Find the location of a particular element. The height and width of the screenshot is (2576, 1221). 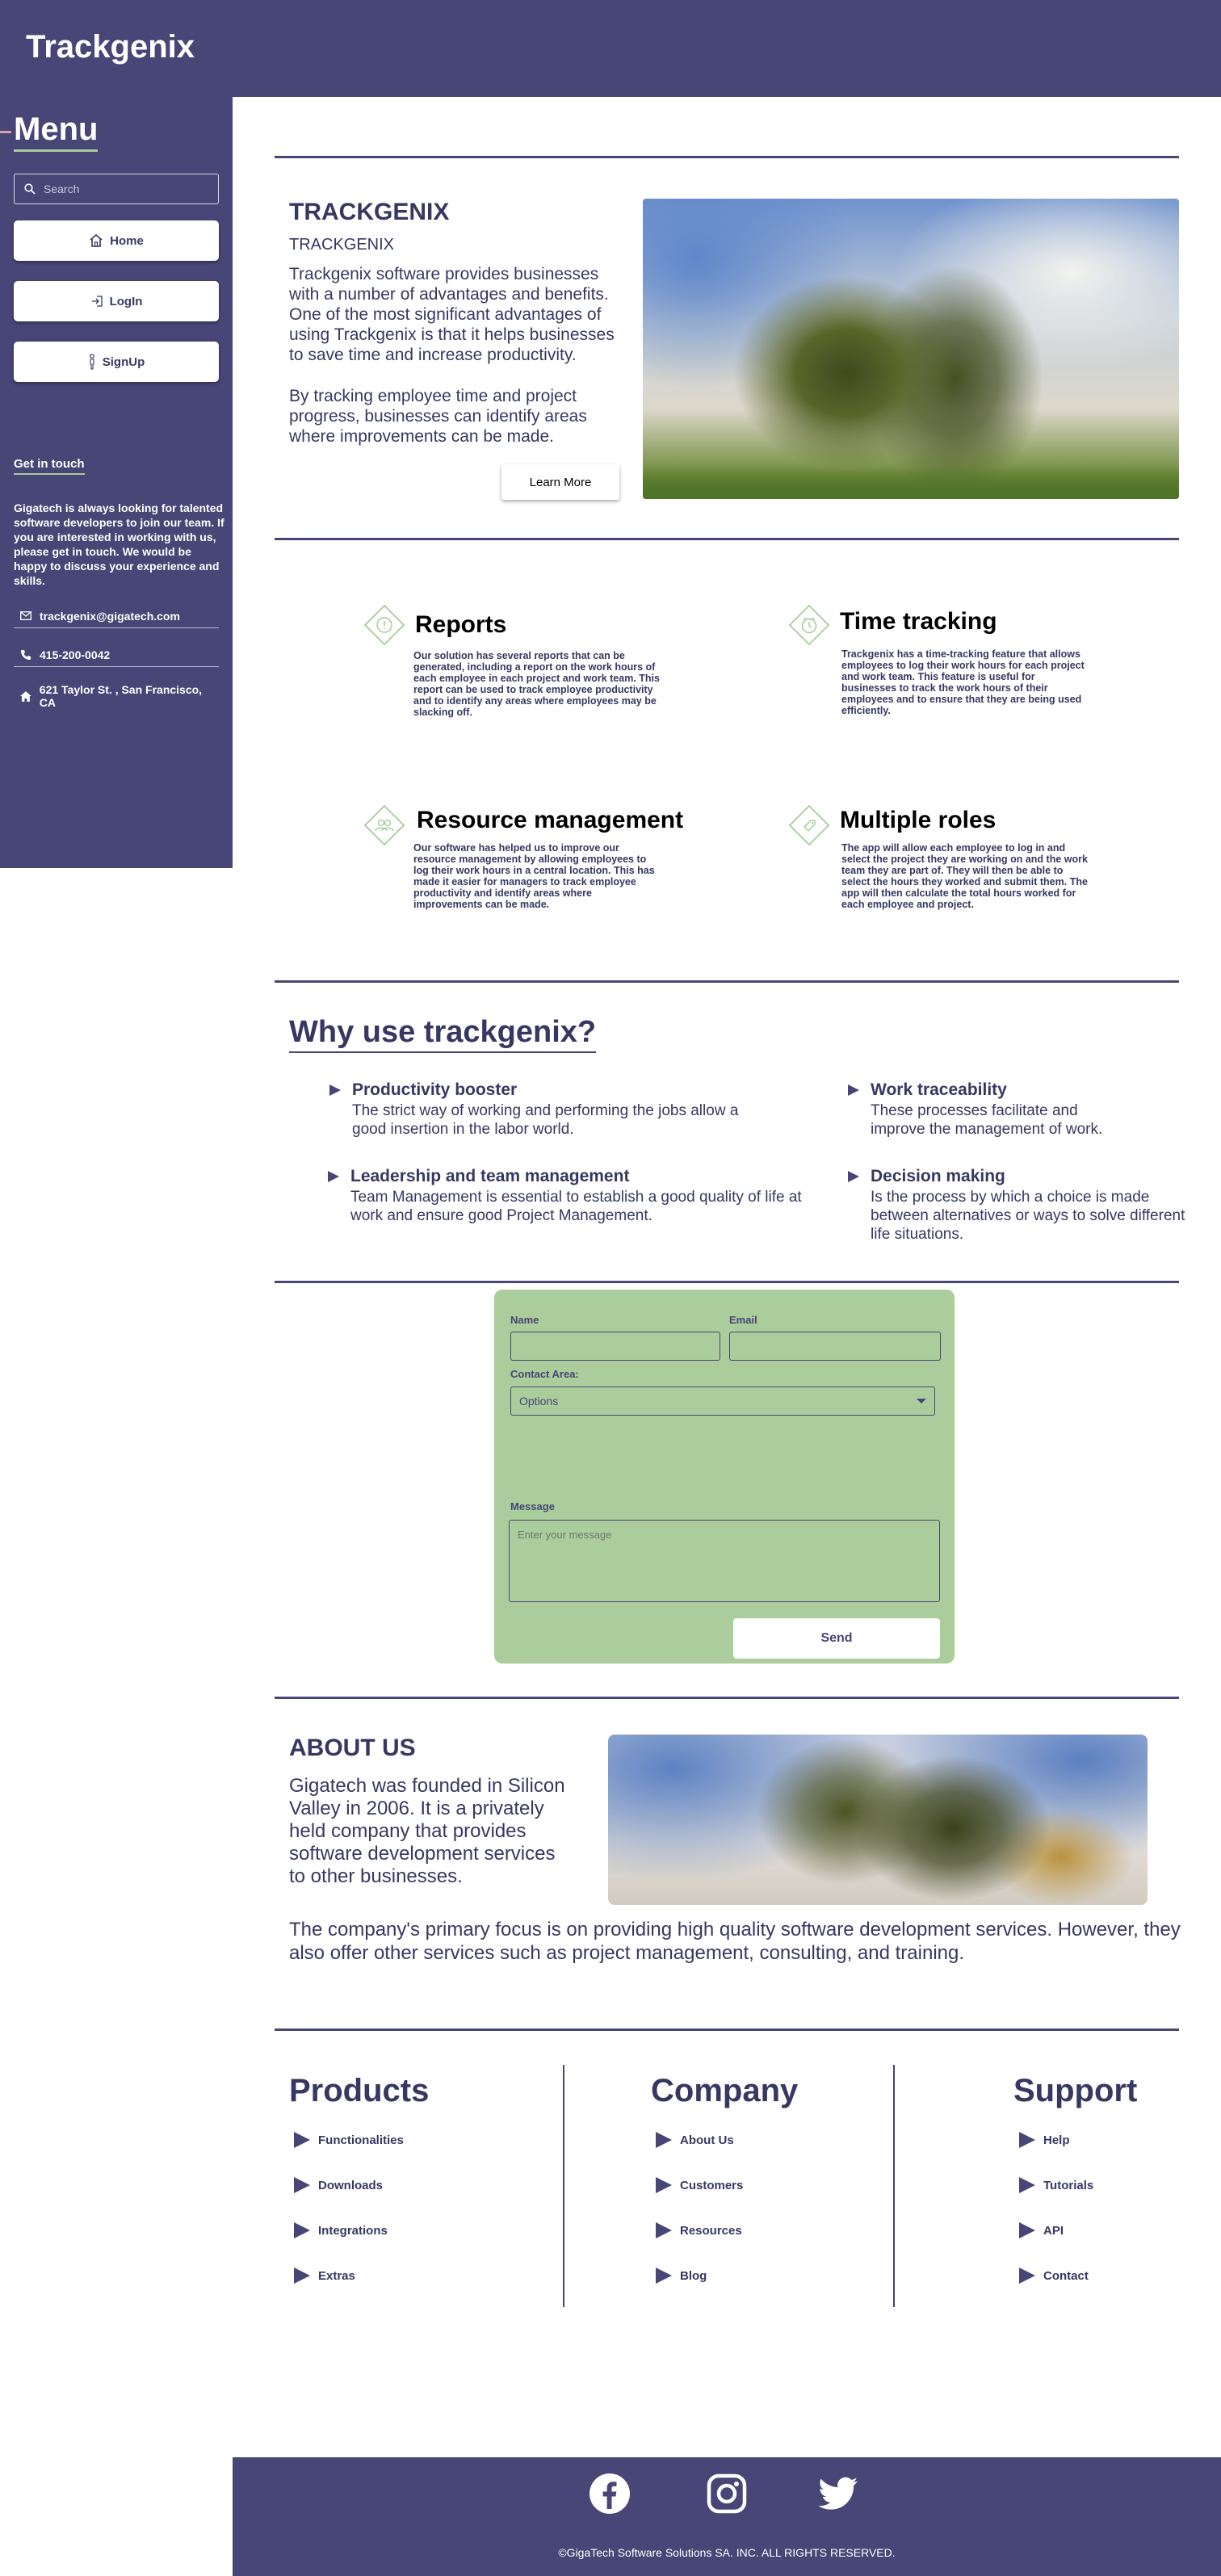

footer-link: Tutorials is located at coordinates (1056, 2185).